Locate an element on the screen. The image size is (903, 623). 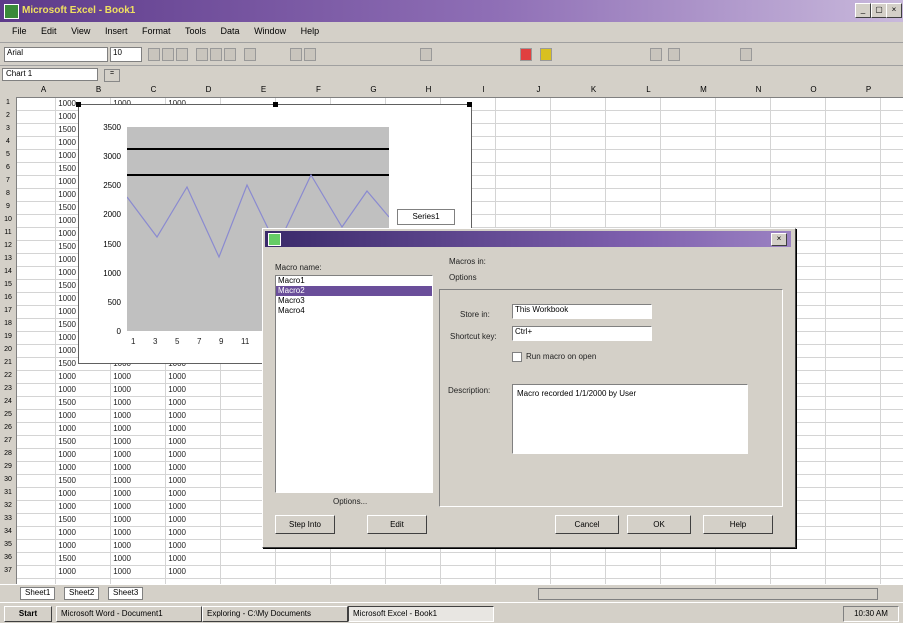
column-header: D is located at coordinates (208, 89).